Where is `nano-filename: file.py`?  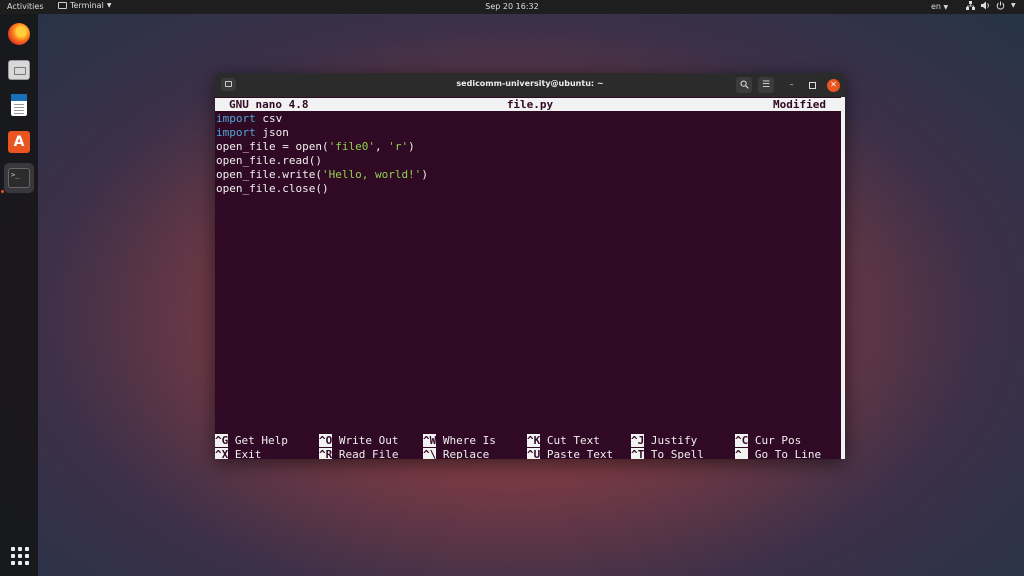
nano-filename: file.py is located at coordinates (530, 104).